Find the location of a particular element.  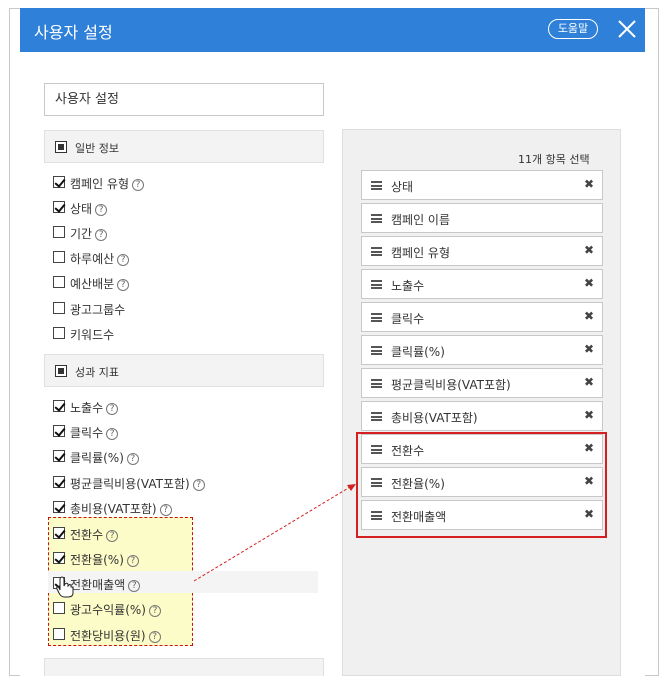

close-icon is located at coordinates (627, 29).